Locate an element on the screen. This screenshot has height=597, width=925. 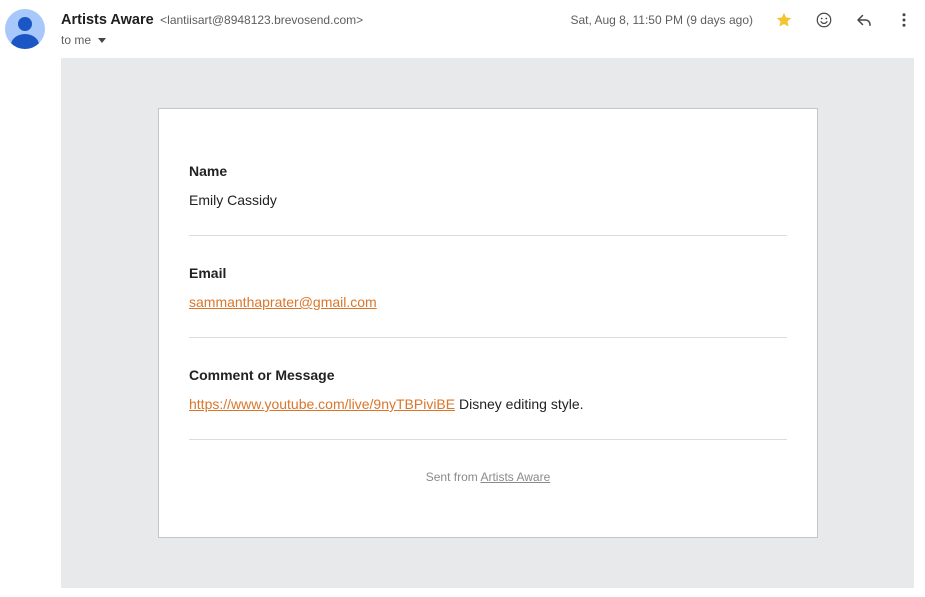
name-field: Name Emily Cassidy is located at coordinates (488, 185).